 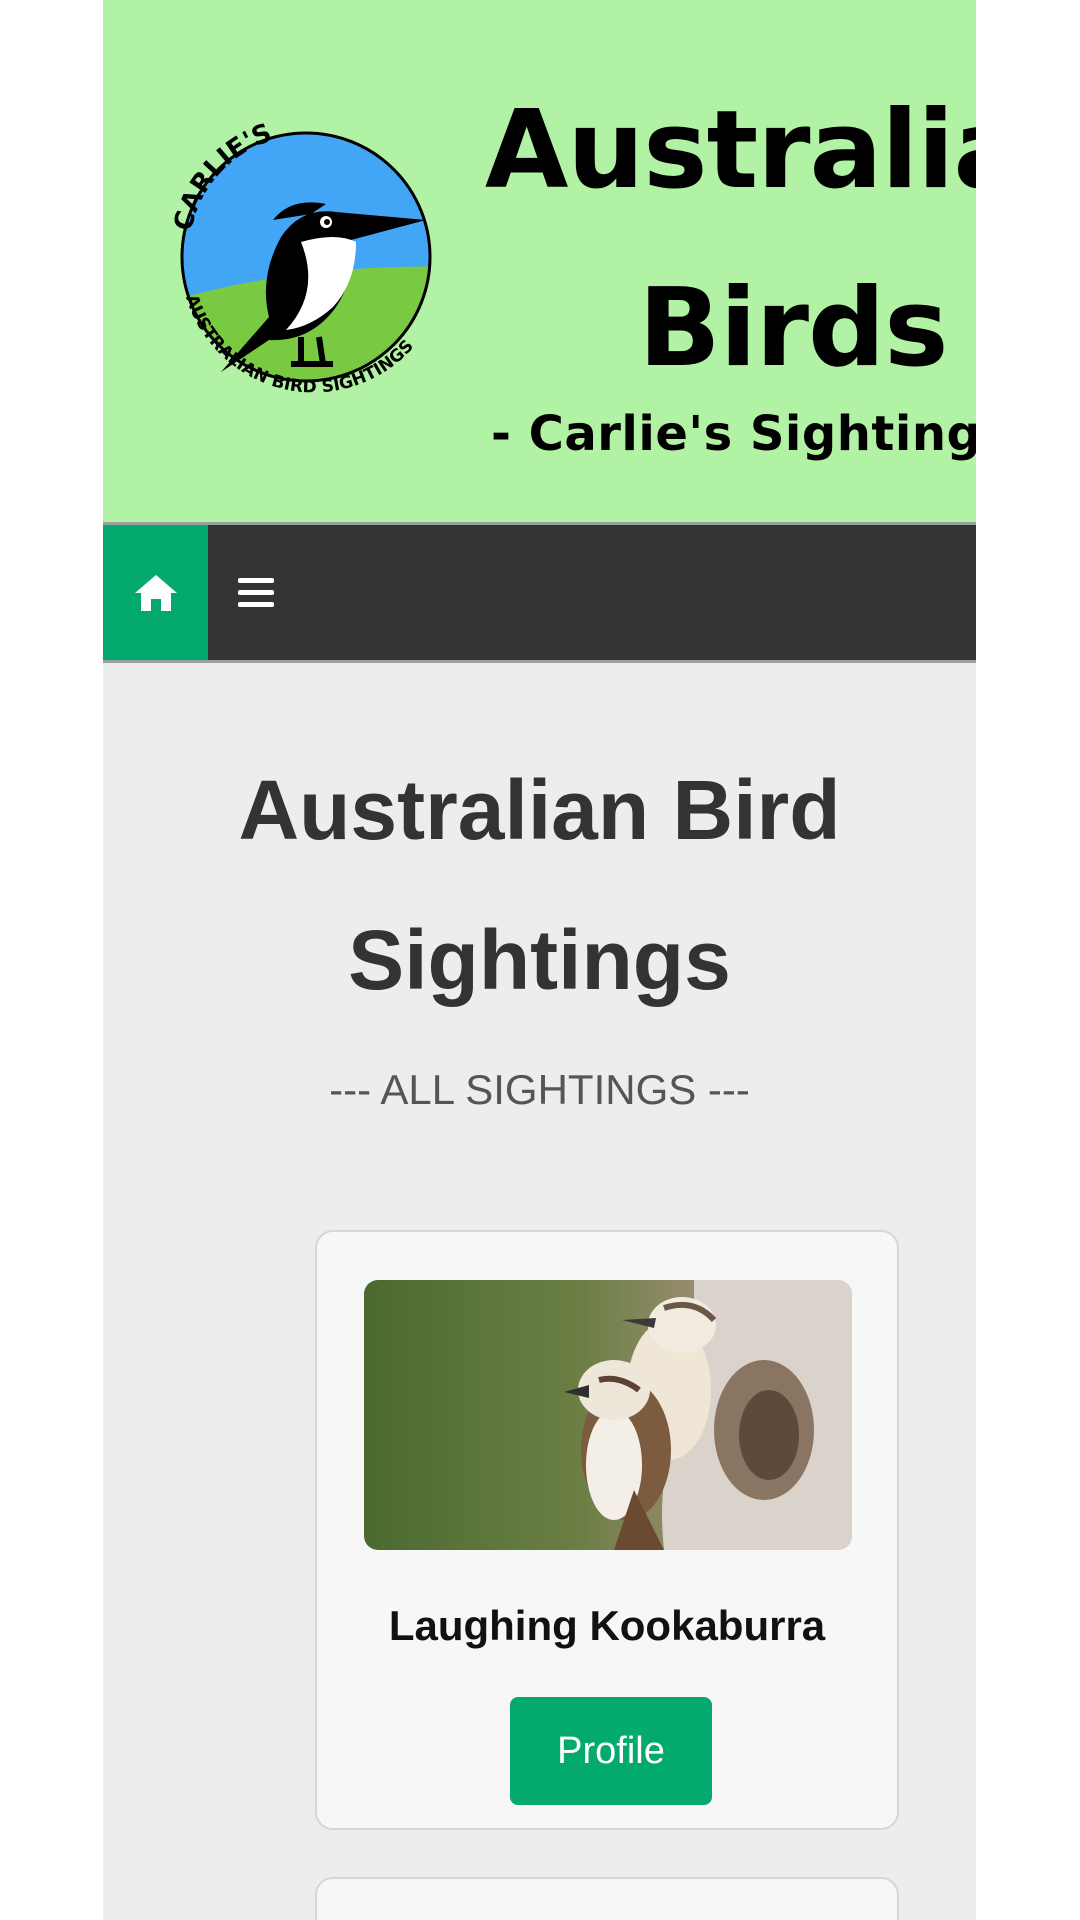 I want to click on home-button, so click(x=155, y=592).